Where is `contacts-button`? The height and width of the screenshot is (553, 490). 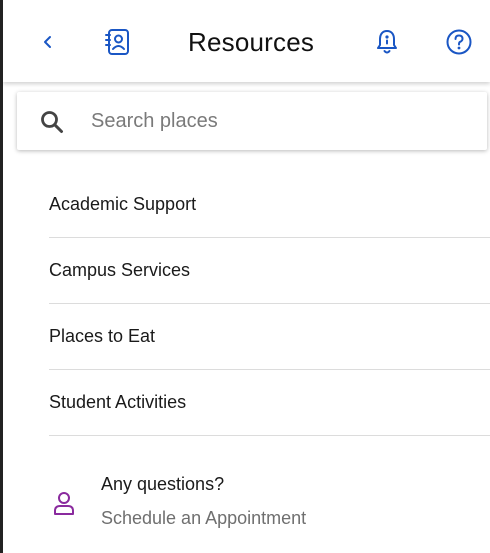
contacts-button is located at coordinates (118, 42).